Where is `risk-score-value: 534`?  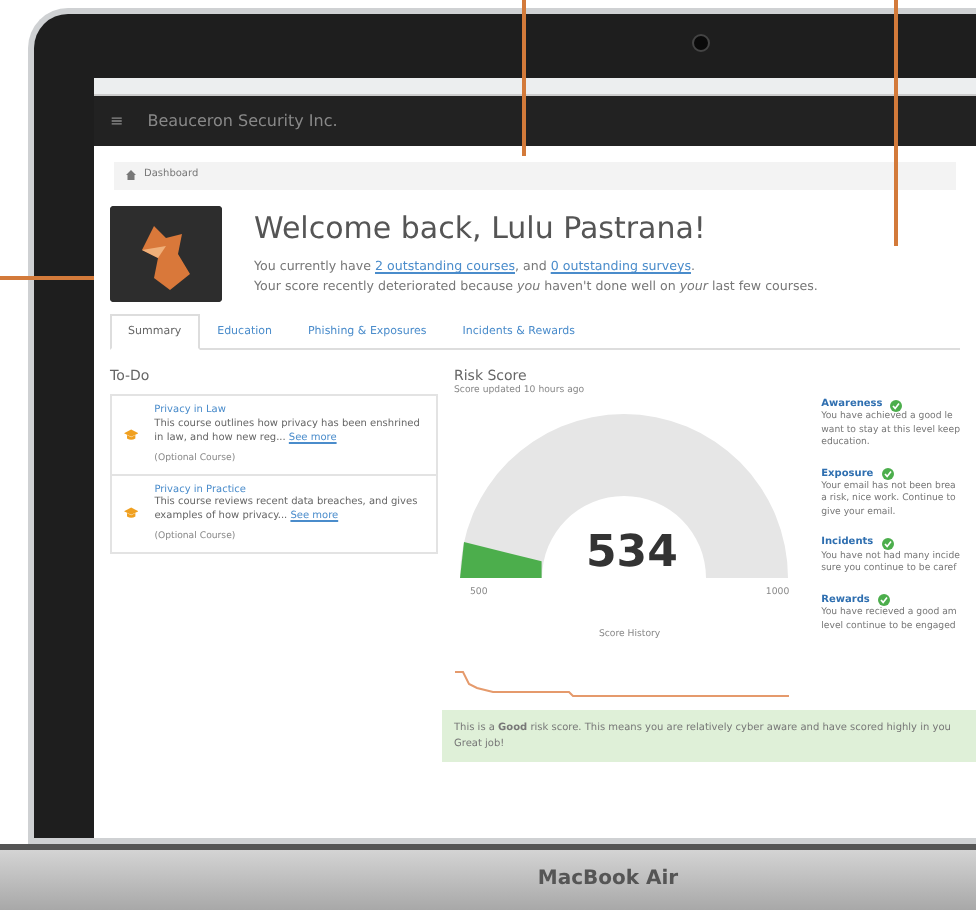 risk-score-value: 534 is located at coordinates (632, 554).